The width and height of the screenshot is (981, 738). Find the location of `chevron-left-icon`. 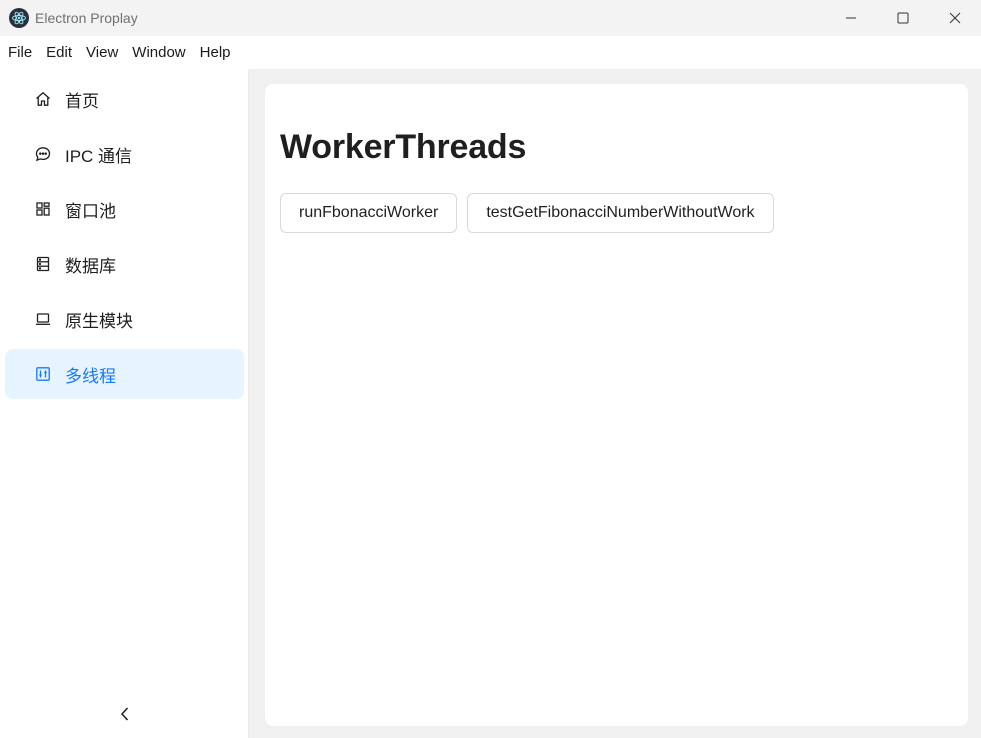

chevron-left-icon is located at coordinates (124, 714).